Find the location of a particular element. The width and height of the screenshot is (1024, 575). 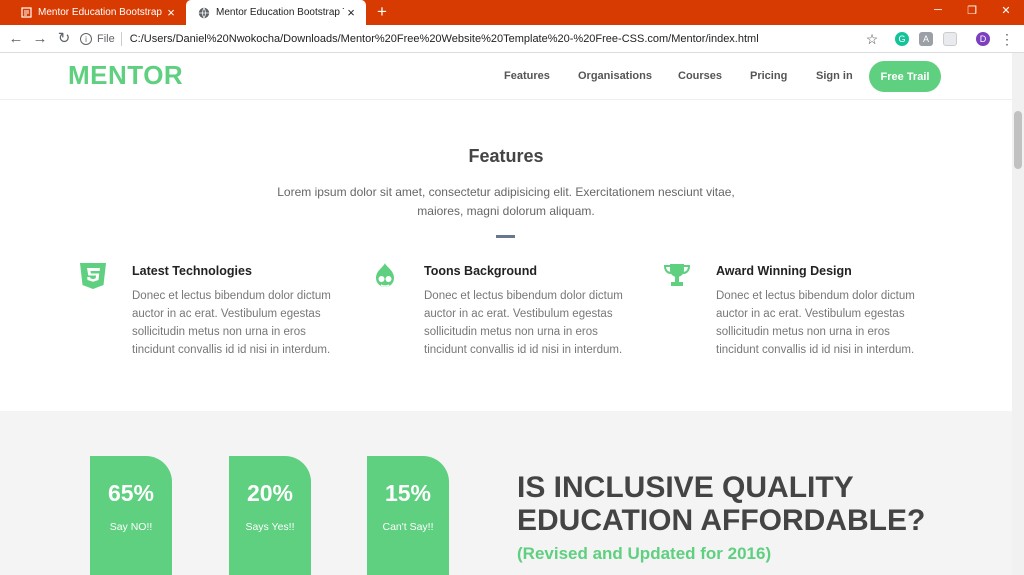

stats-subheadline: (Revised and Updated for 2016) is located at coordinates (644, 553).